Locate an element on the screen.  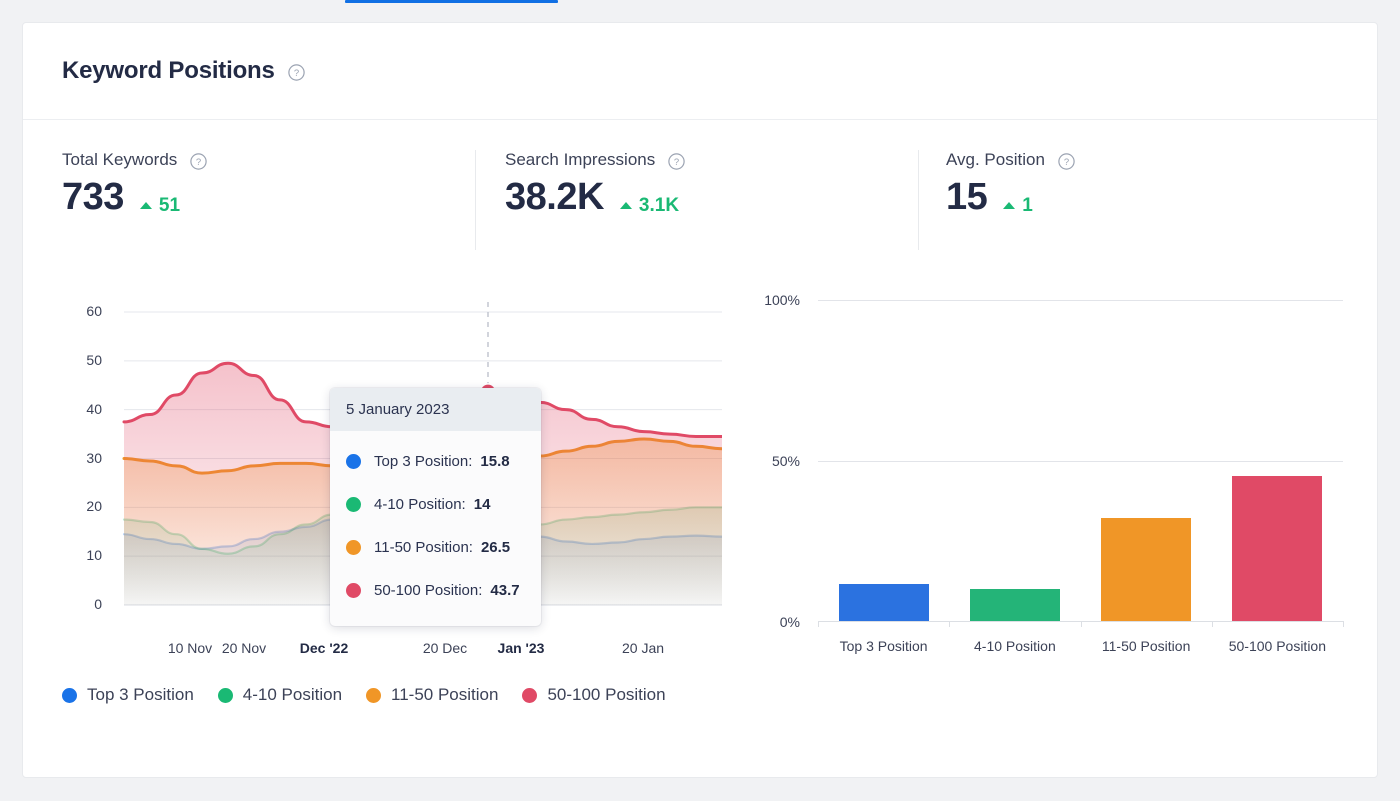
legend-item-label: 50-100 Position is located at coordinates (606, 694).